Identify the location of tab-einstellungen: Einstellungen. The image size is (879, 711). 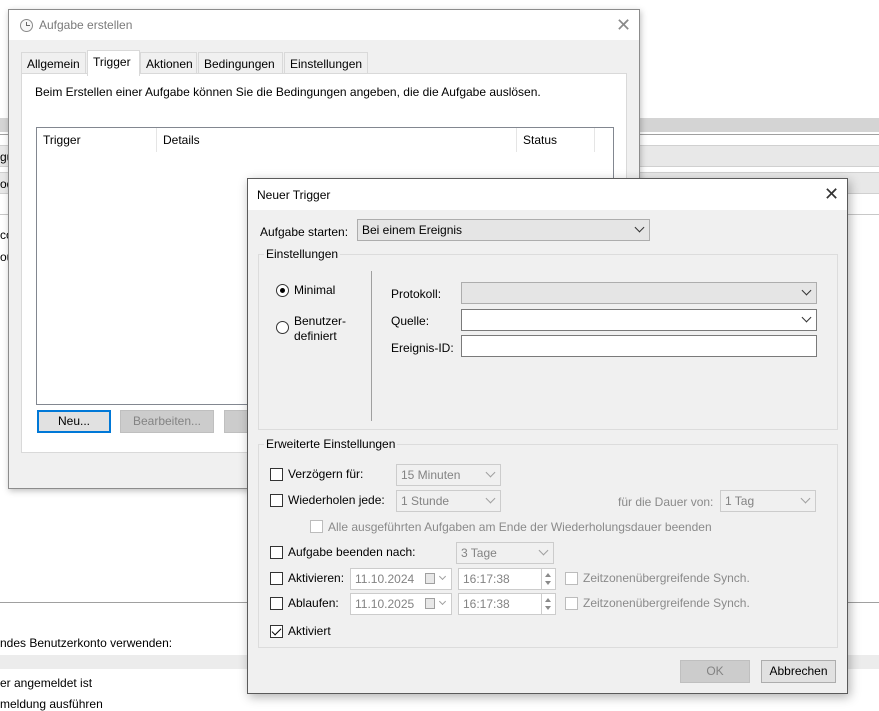
(326, 63).